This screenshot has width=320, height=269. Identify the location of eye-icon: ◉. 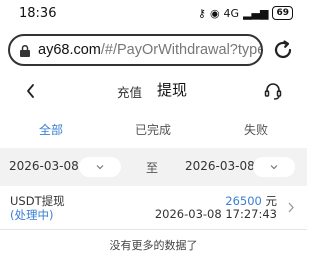
(214, 13).